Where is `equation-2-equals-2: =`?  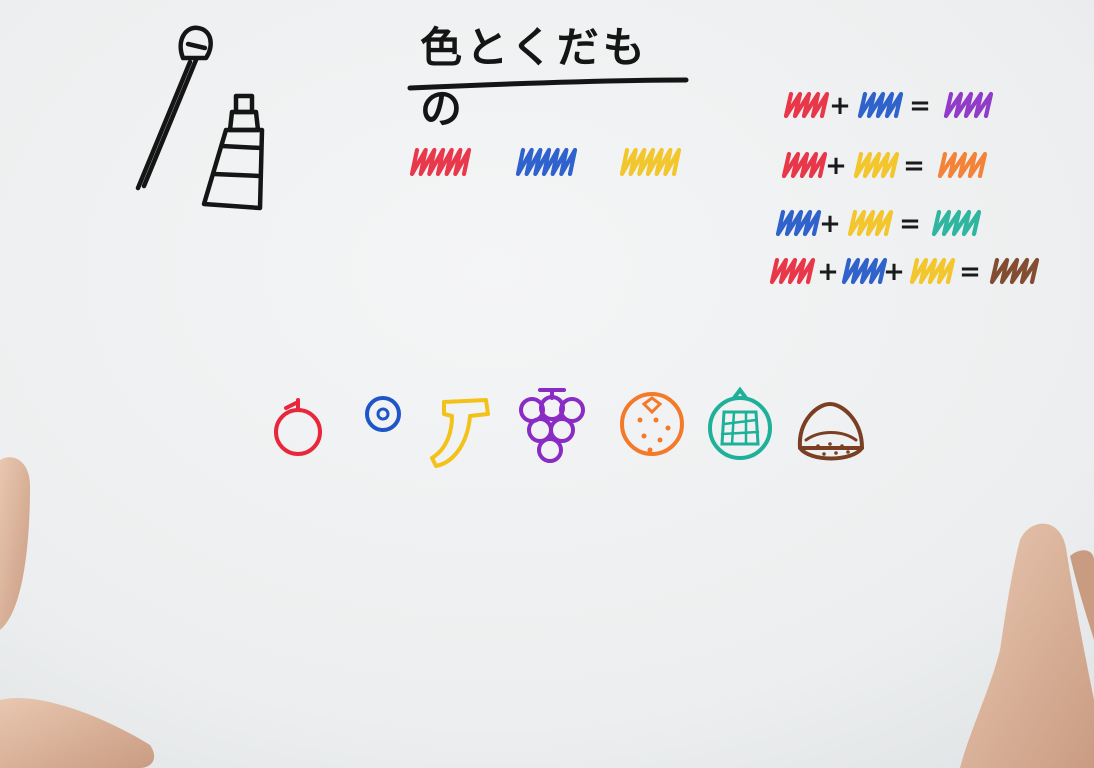 equation-2-equals-2: = is located at coordinates (914, 166).